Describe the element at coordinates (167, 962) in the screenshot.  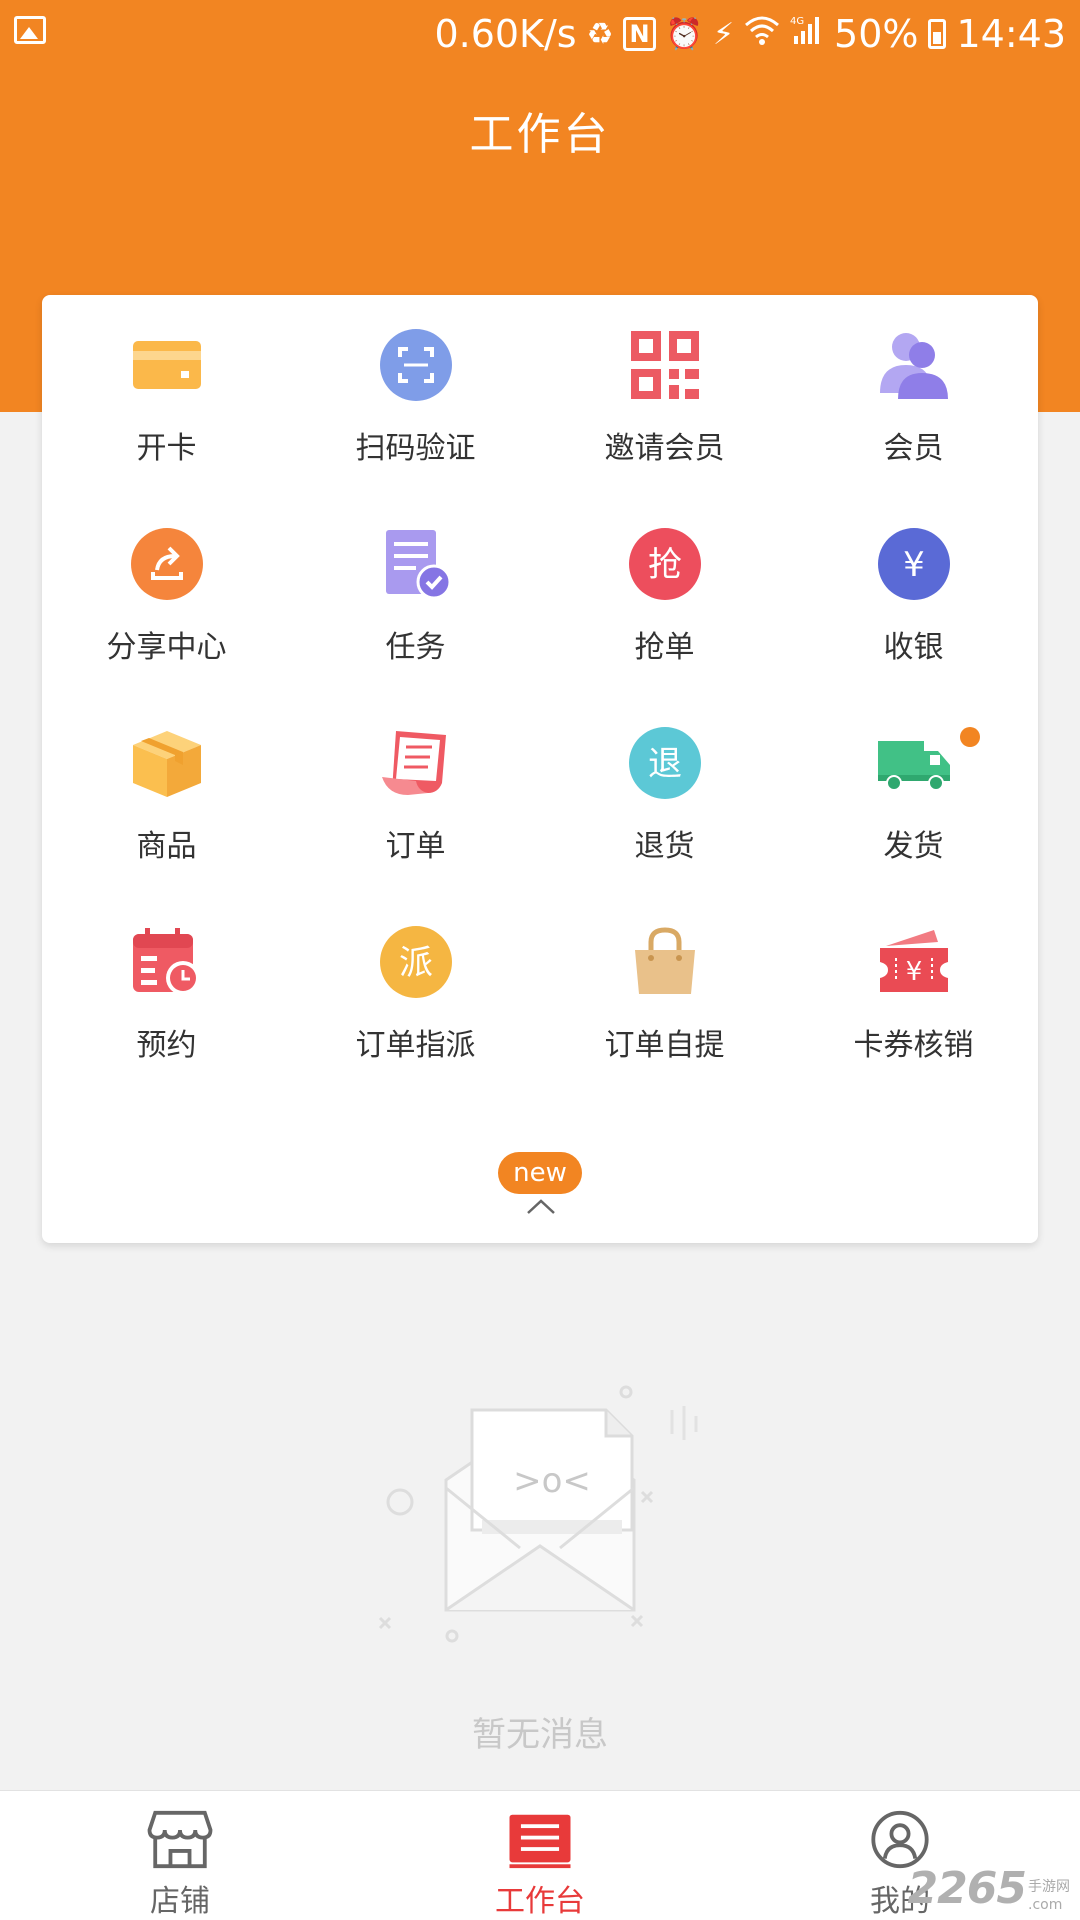
I see `calendar-clock-icon` at that location.